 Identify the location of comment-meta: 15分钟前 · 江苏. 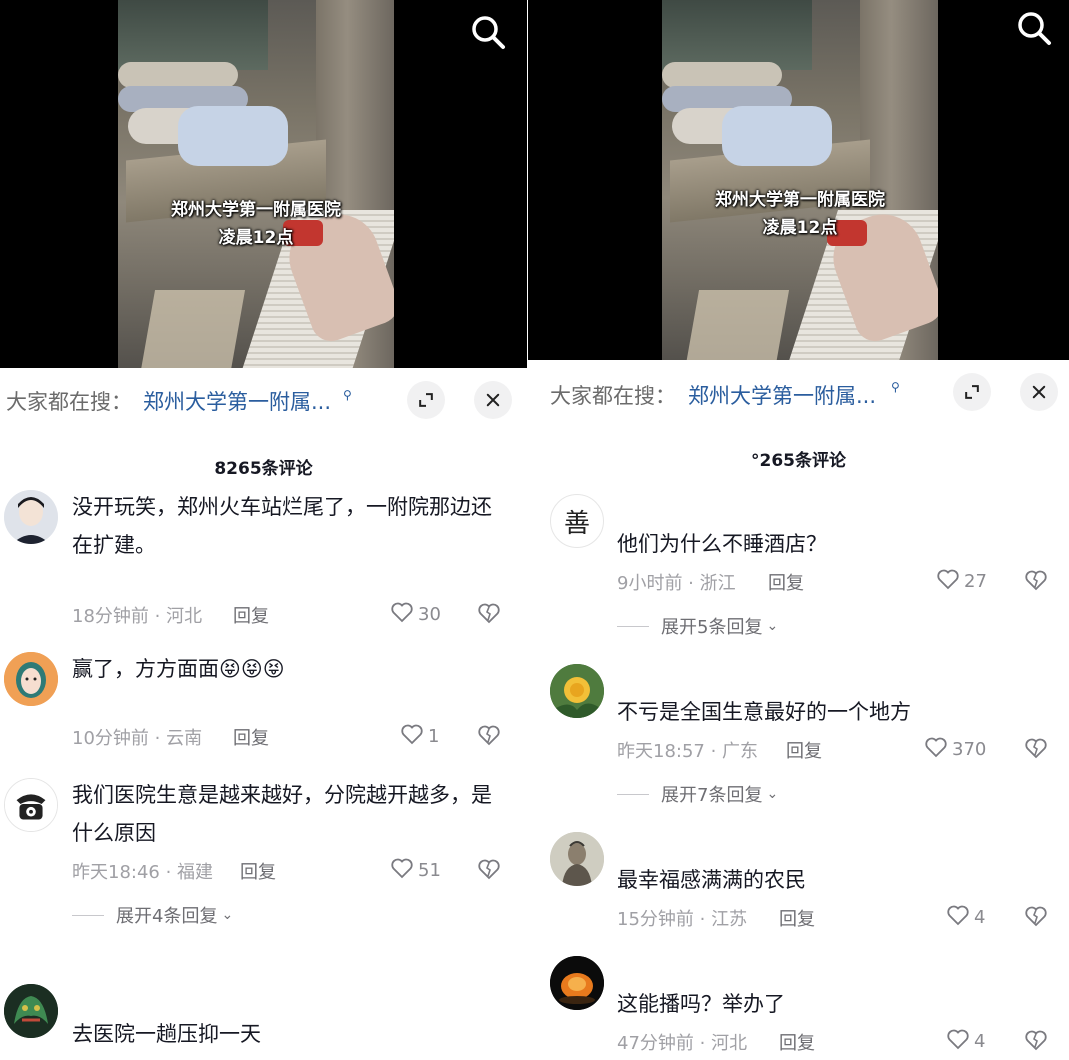
(682, 919).